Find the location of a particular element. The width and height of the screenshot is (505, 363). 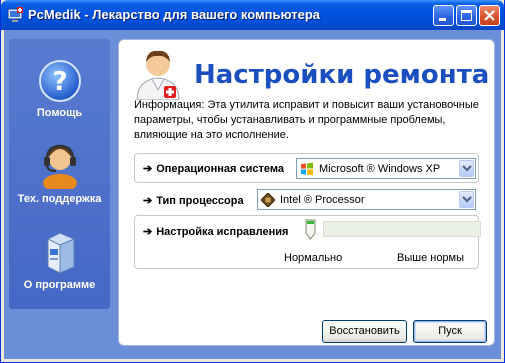

windows-logo-icon is located at coordinates (307, 169).